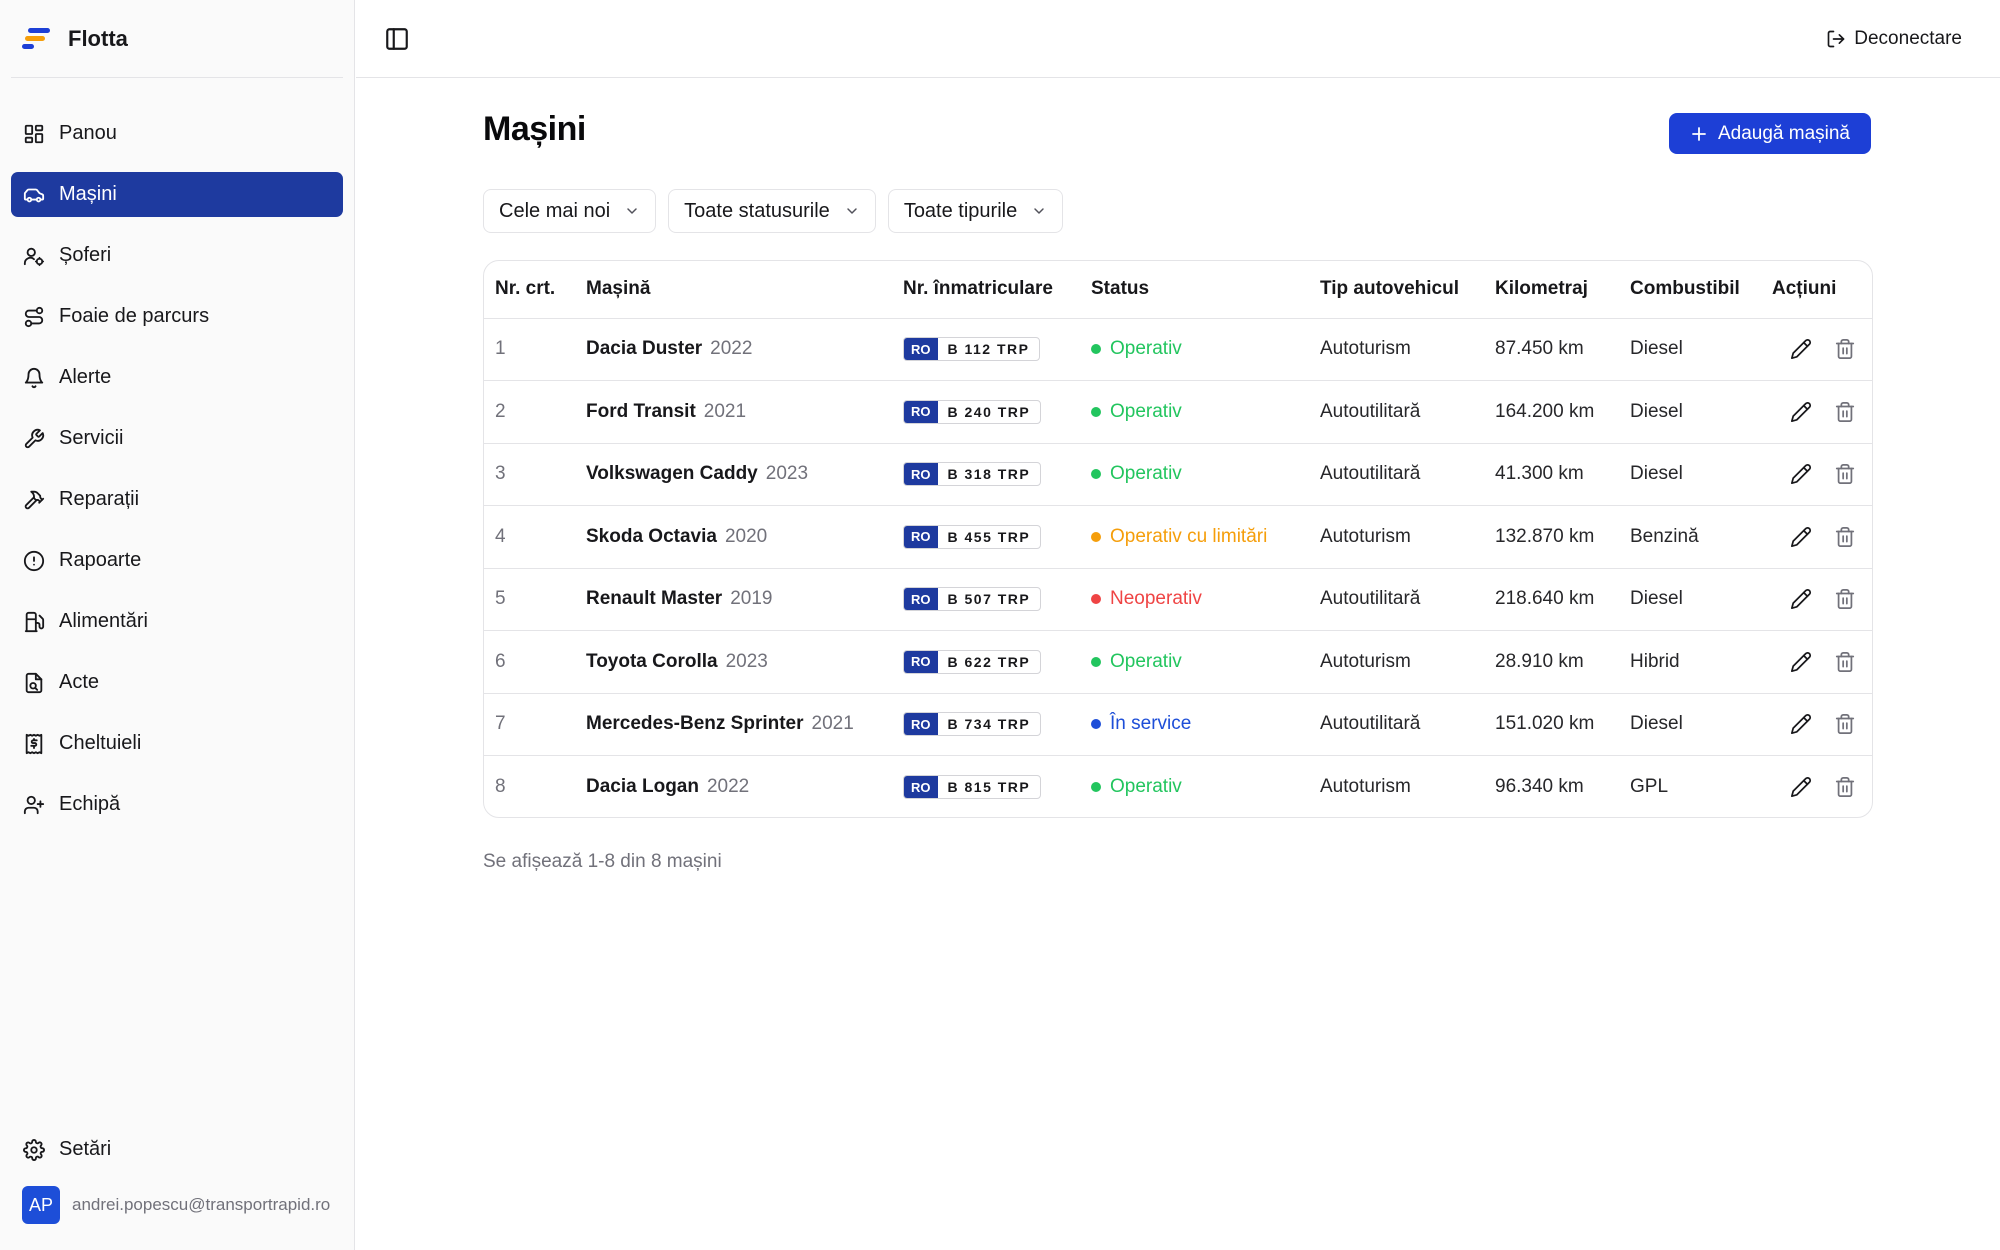 The width and height of the screenshot is (2000, 1250). I want to click on sort-select: Cele mai noi, so click(570, 211).